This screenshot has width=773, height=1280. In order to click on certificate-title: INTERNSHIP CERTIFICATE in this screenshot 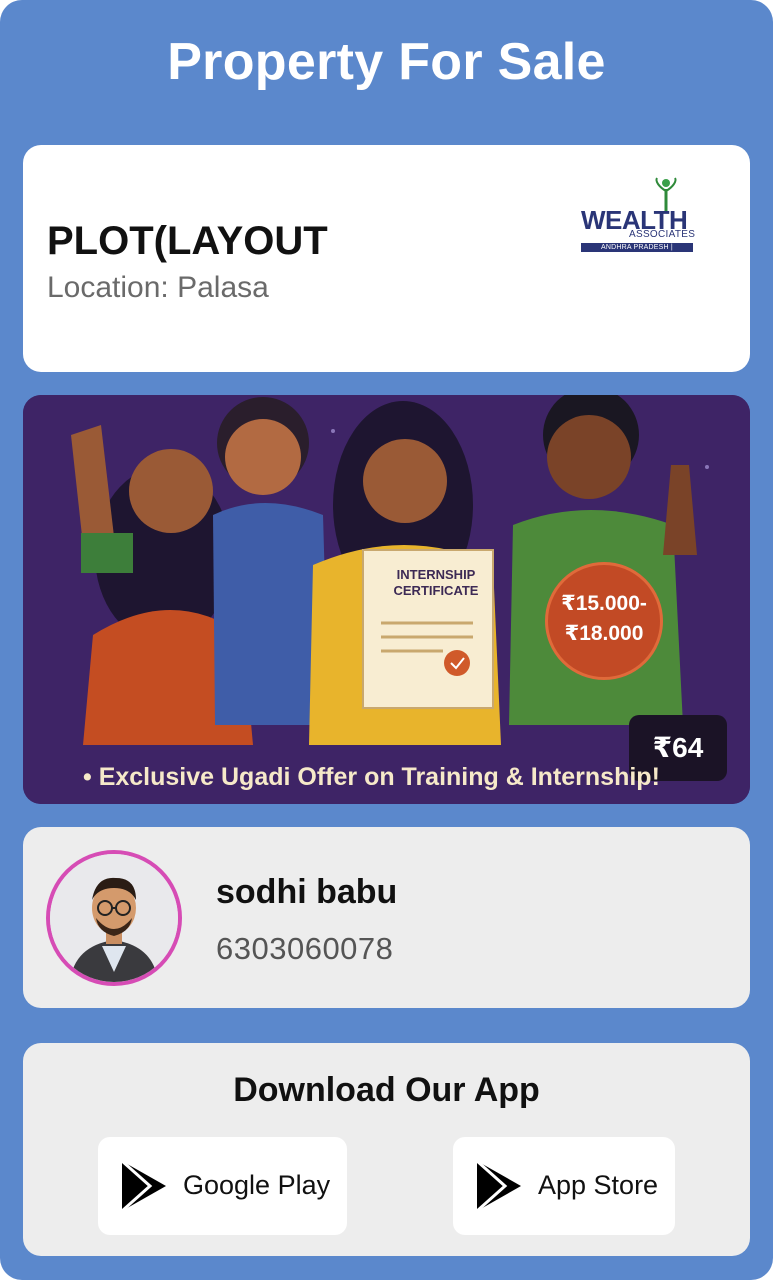, I will do `click(436, 582)`.